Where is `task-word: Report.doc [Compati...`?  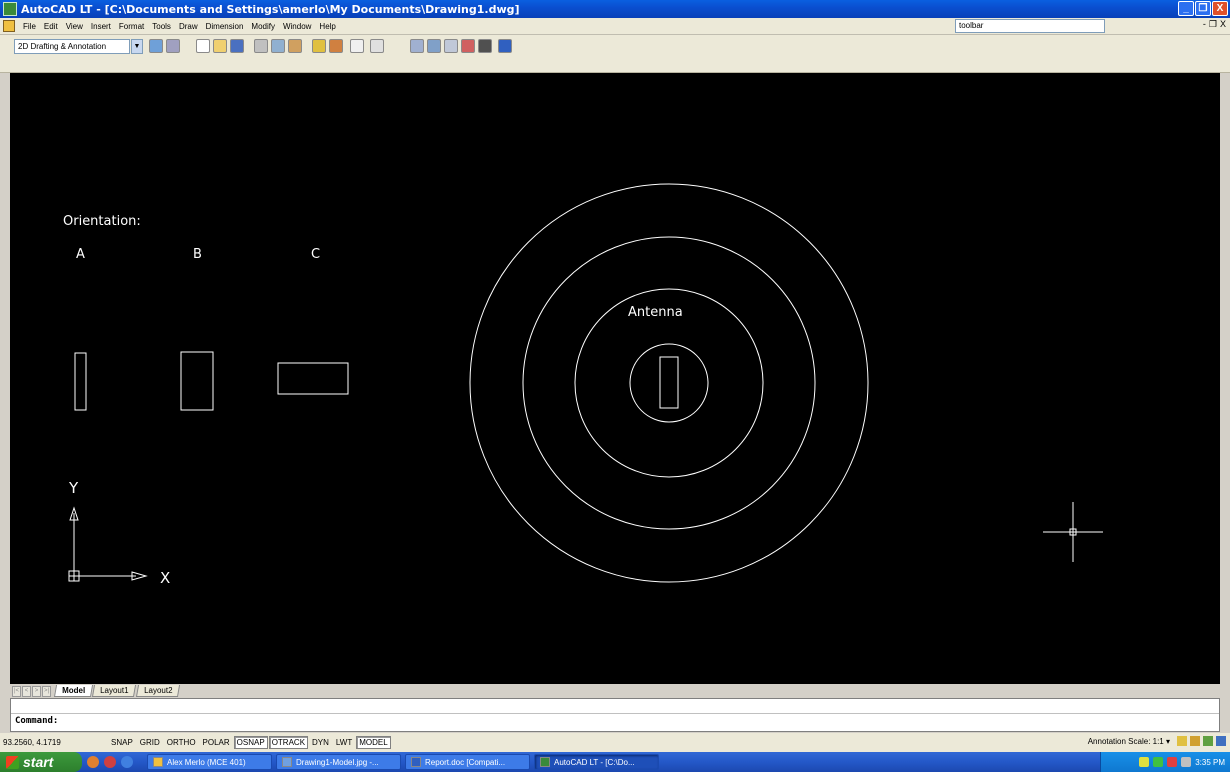
task-word: Report.doc [Compati... is located at coordinates (467, 762).